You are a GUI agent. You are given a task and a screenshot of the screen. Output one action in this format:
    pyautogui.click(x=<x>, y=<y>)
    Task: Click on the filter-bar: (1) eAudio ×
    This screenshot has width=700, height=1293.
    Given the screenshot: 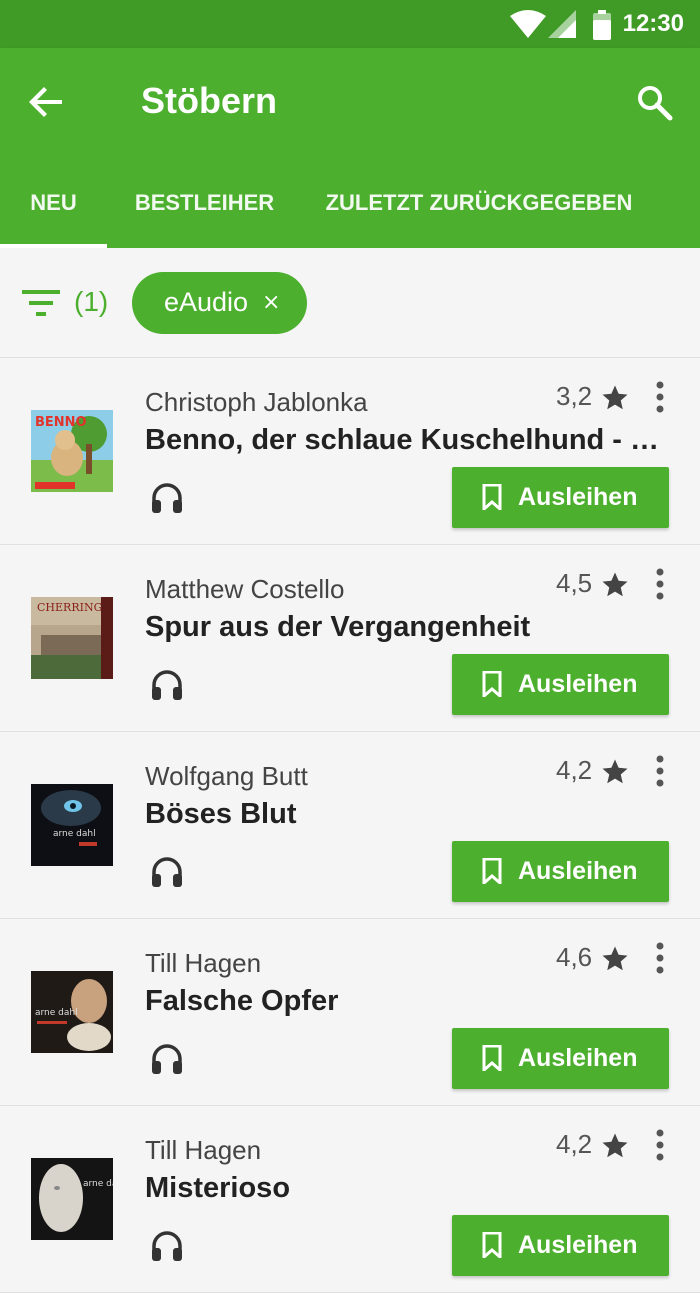 What is the action you would take?
    pyautogui.click(x=350, y=303)
    